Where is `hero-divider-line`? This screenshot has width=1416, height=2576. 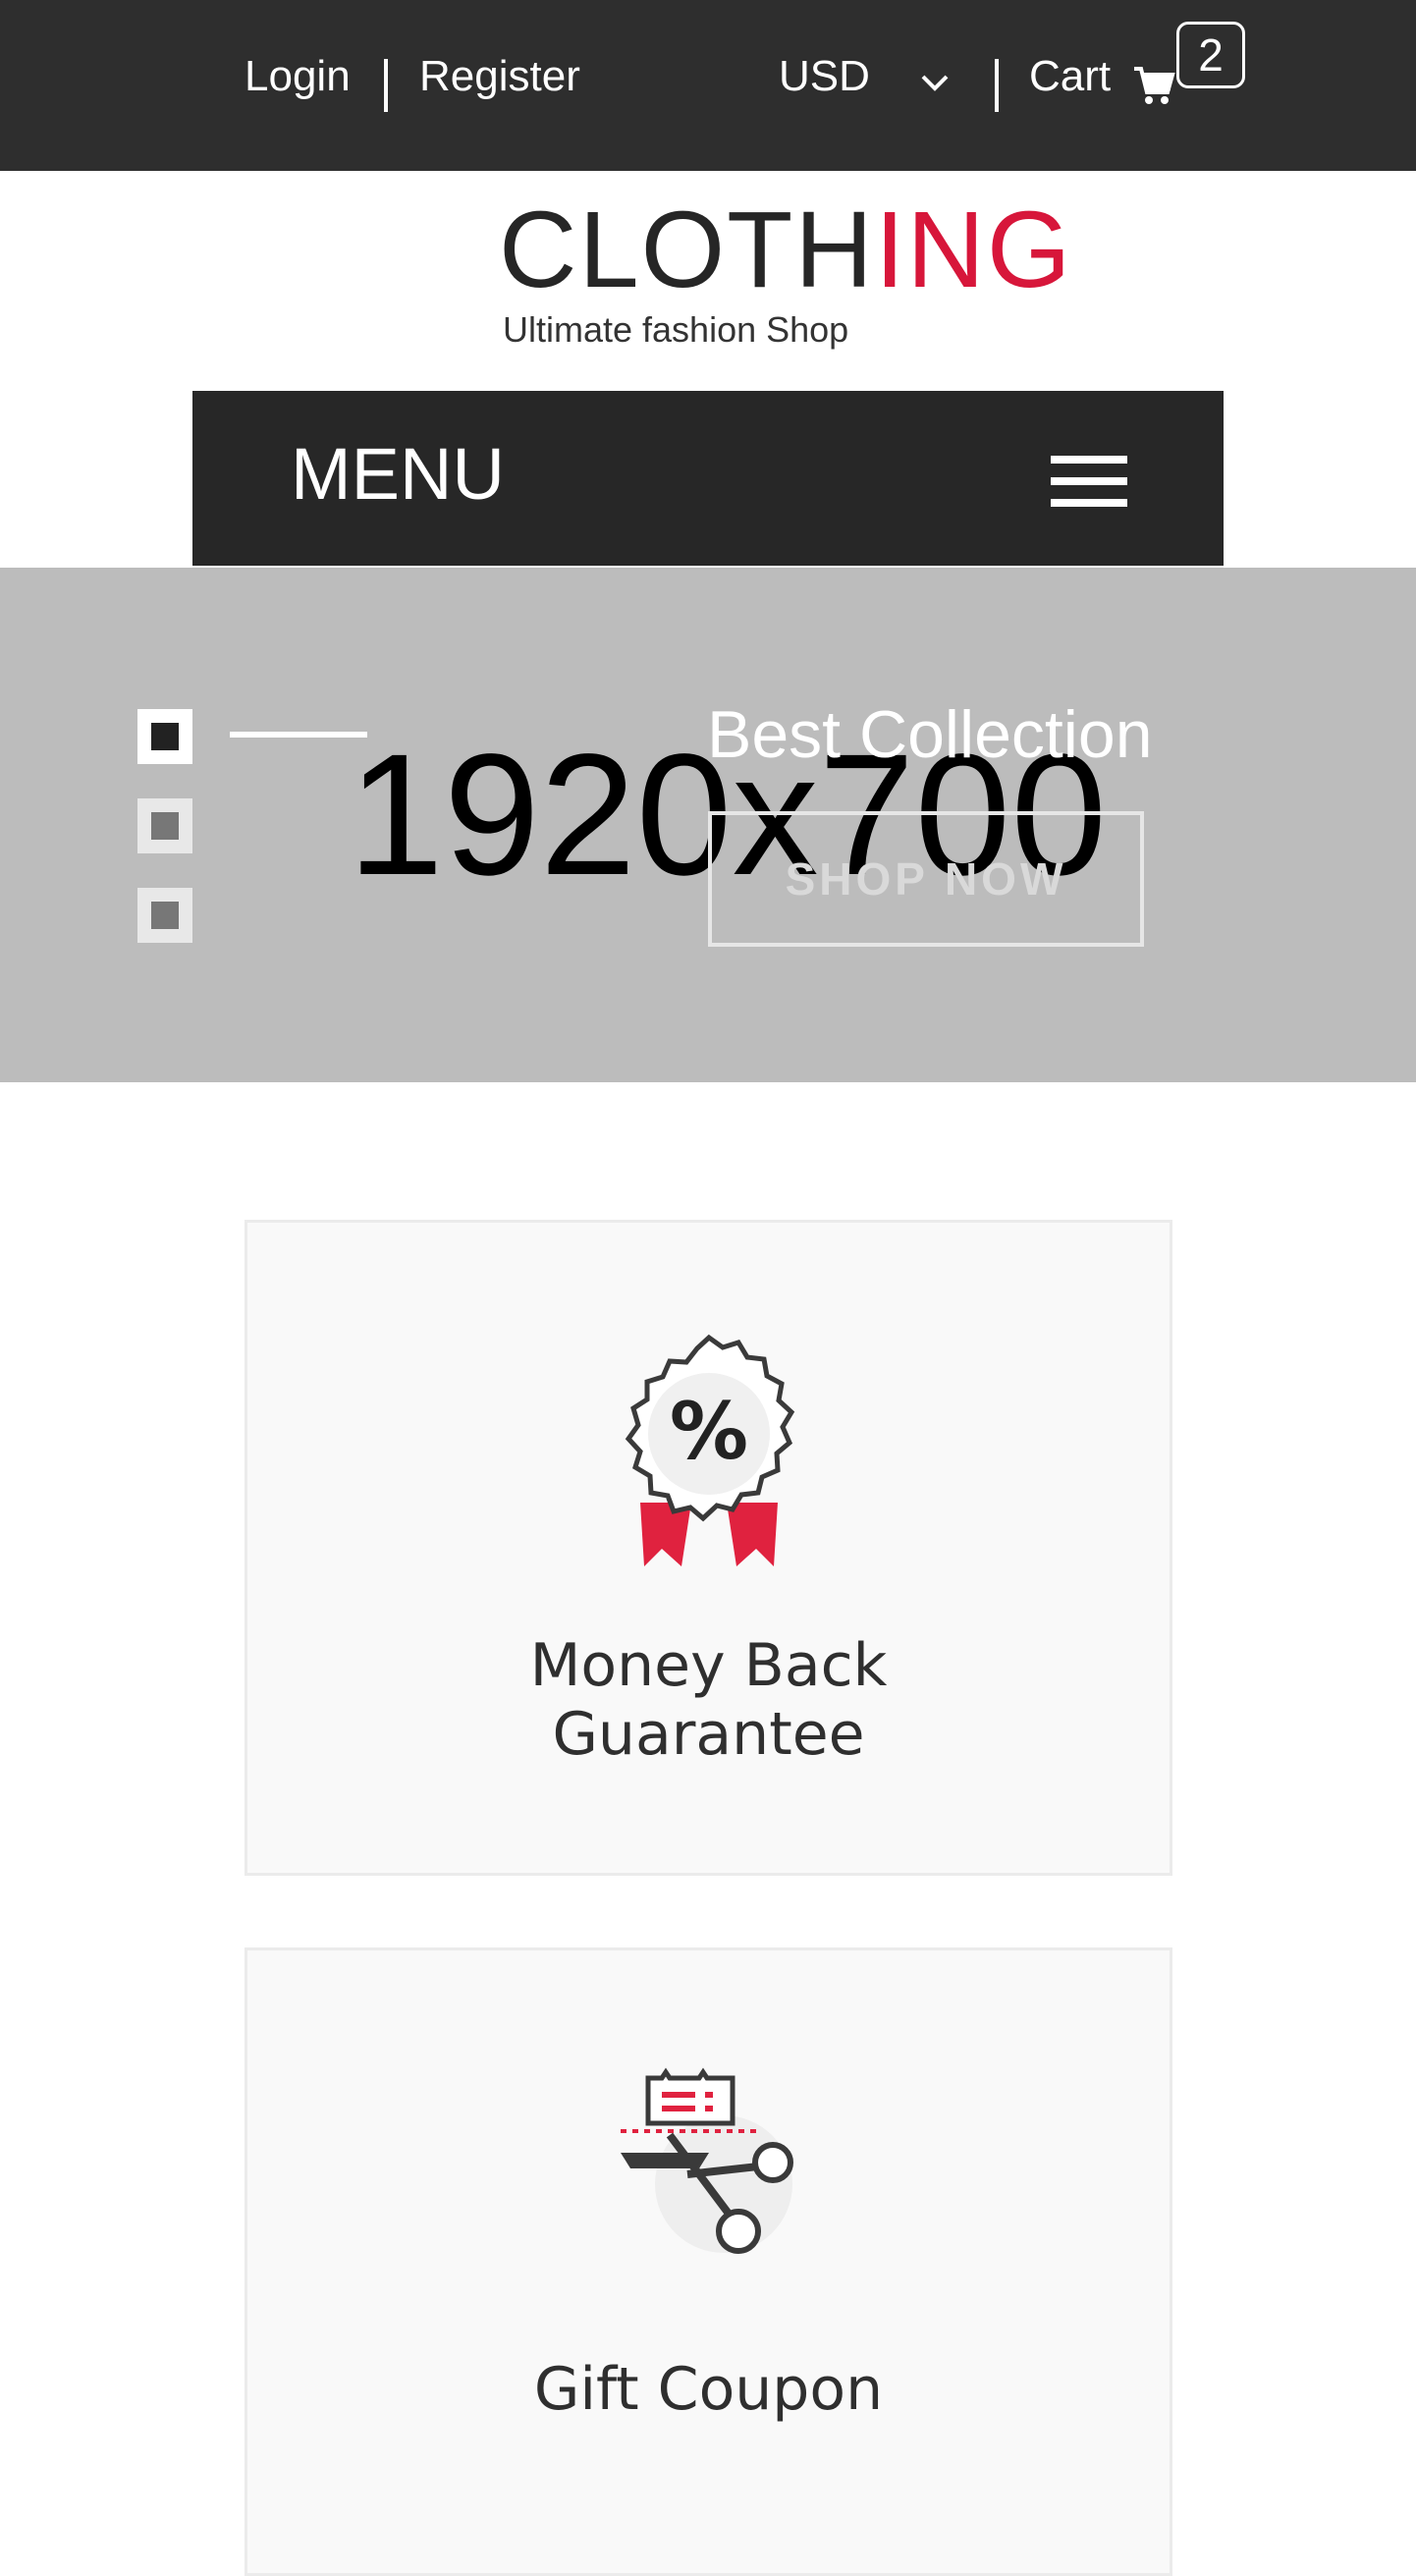 hero-divider-line is located at coordinates (298, 735).